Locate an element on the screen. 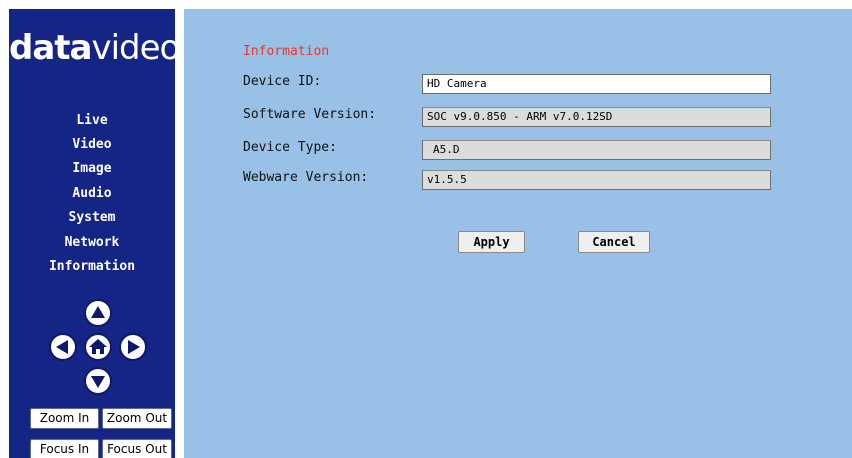 This screenshot has width=852, height=458. sidebar-item-information: Information is located at coordinates (92, 267).